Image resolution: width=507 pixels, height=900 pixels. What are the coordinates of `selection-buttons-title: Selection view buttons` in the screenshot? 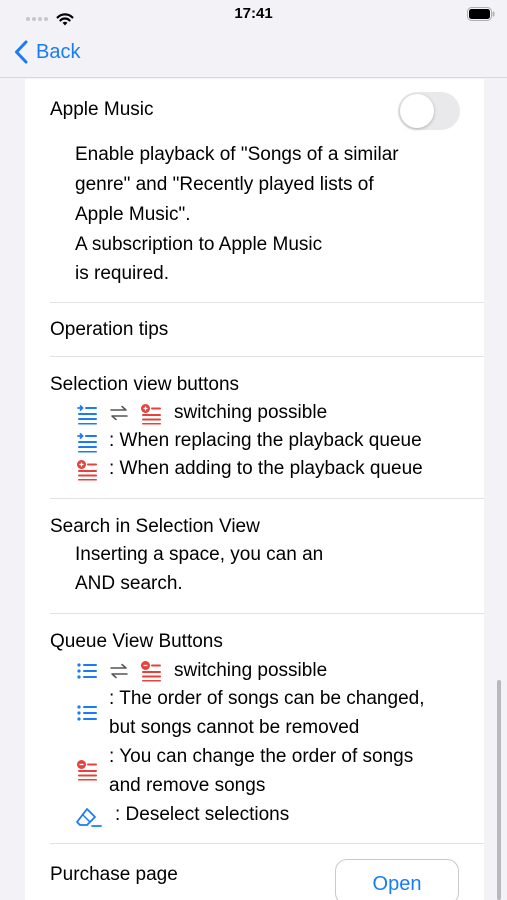 It's located at (145, 384).